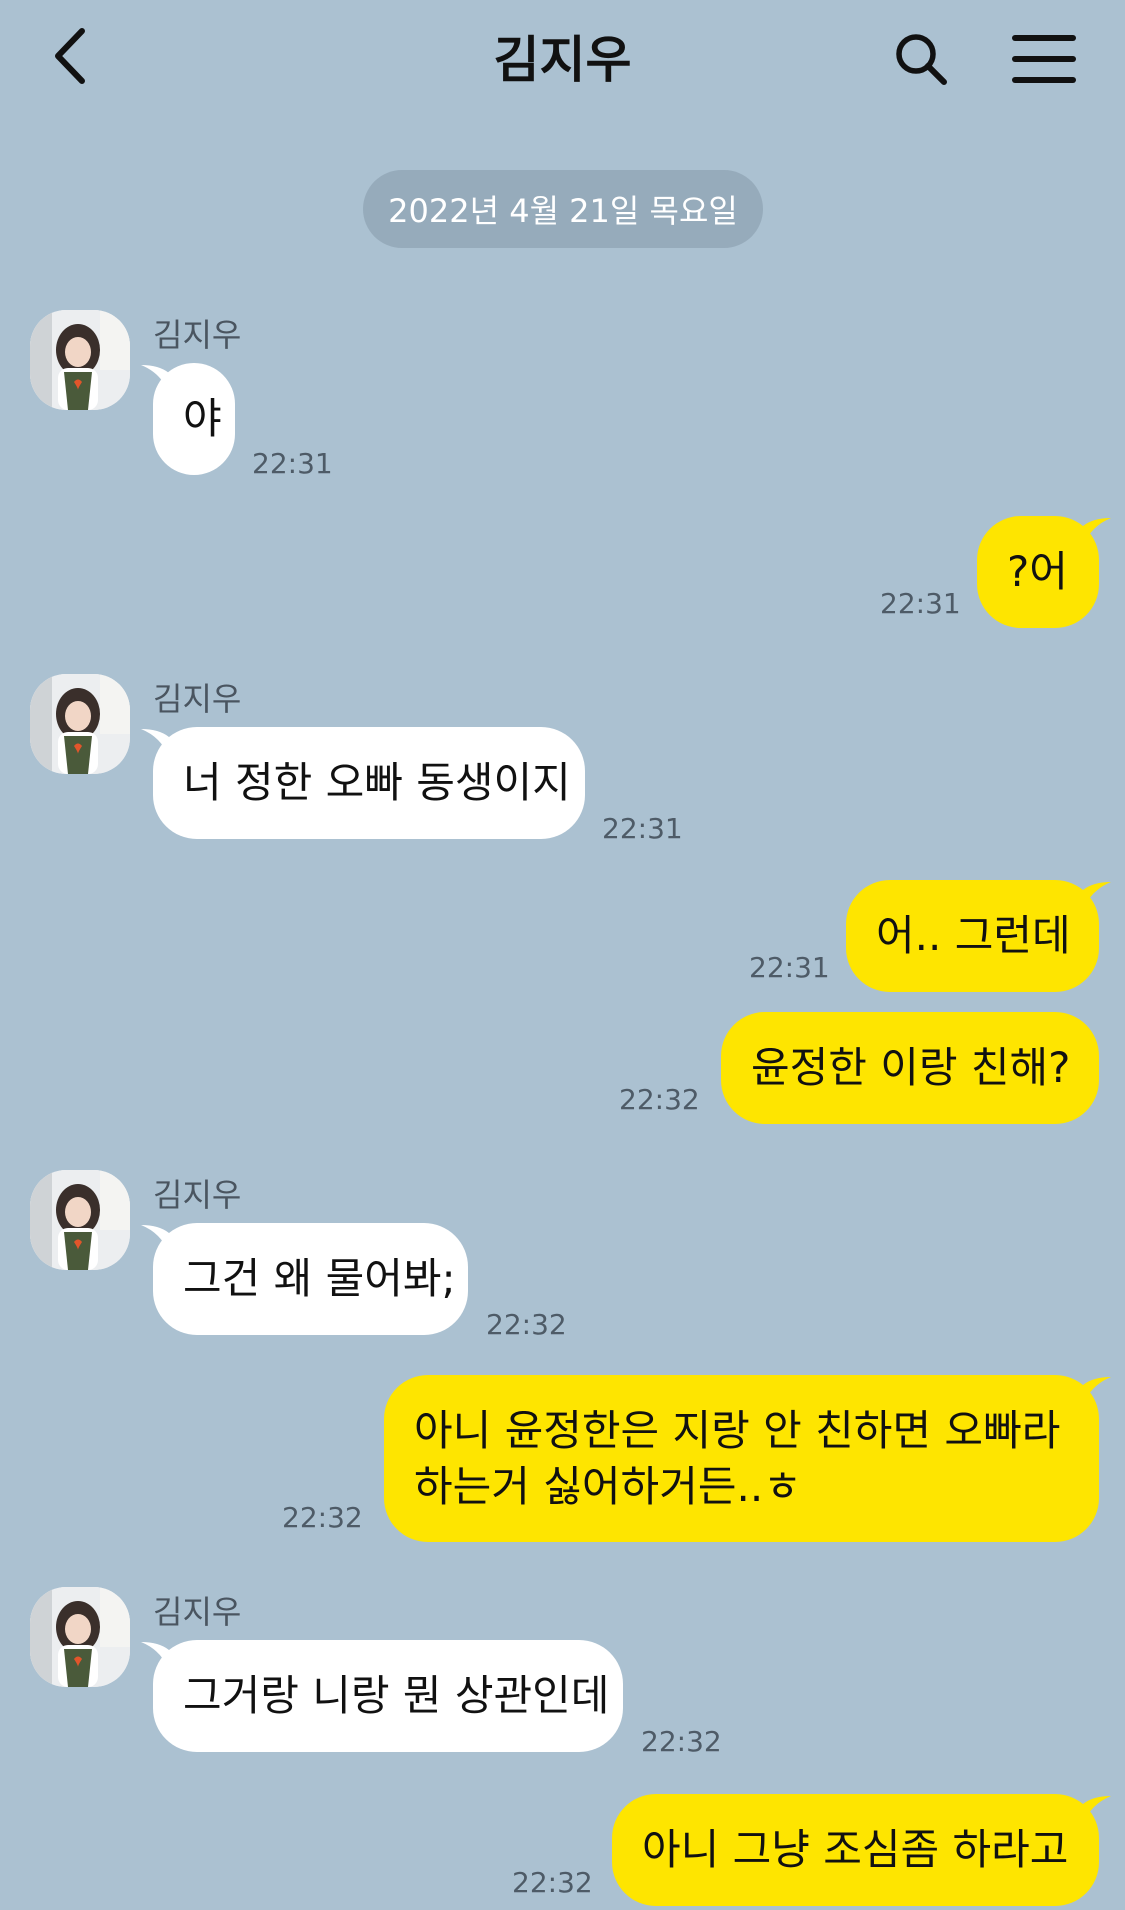  I want to click on outgoing-message-bubble: 윤정한 이랑 친해?, so click(910, 1068).